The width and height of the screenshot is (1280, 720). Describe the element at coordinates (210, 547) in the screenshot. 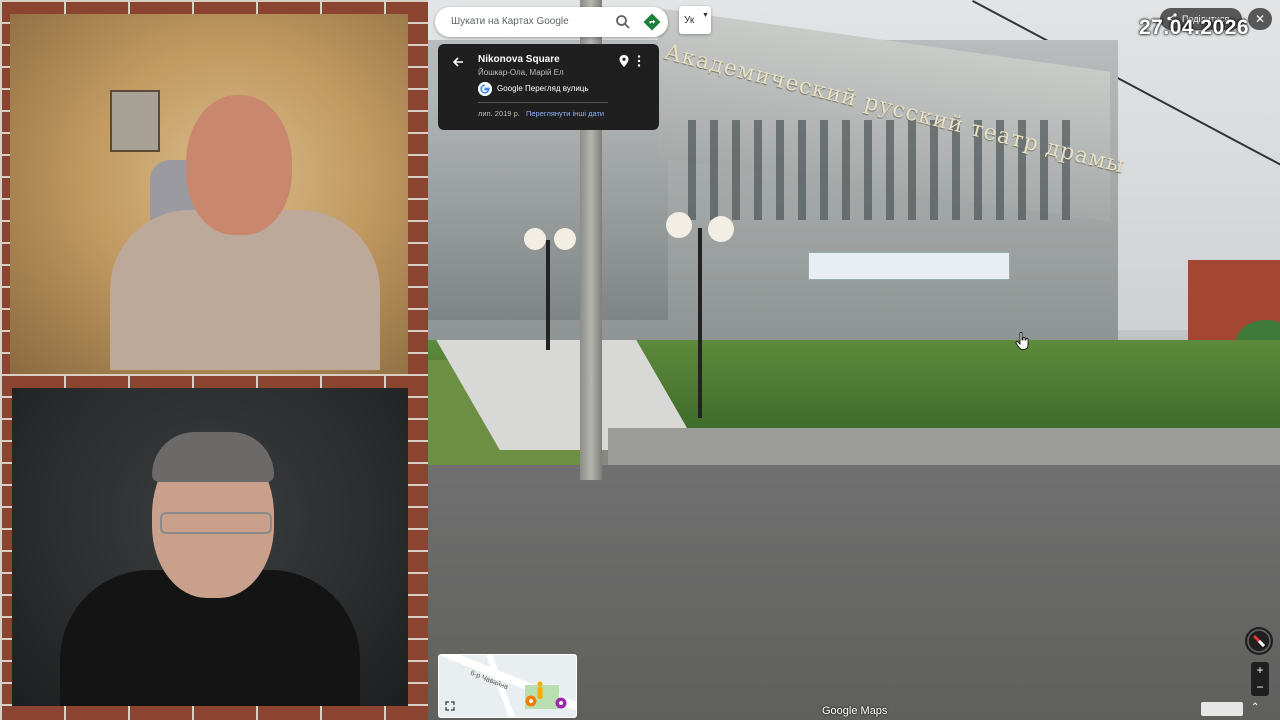

I see `webcam-bottom` at that location.